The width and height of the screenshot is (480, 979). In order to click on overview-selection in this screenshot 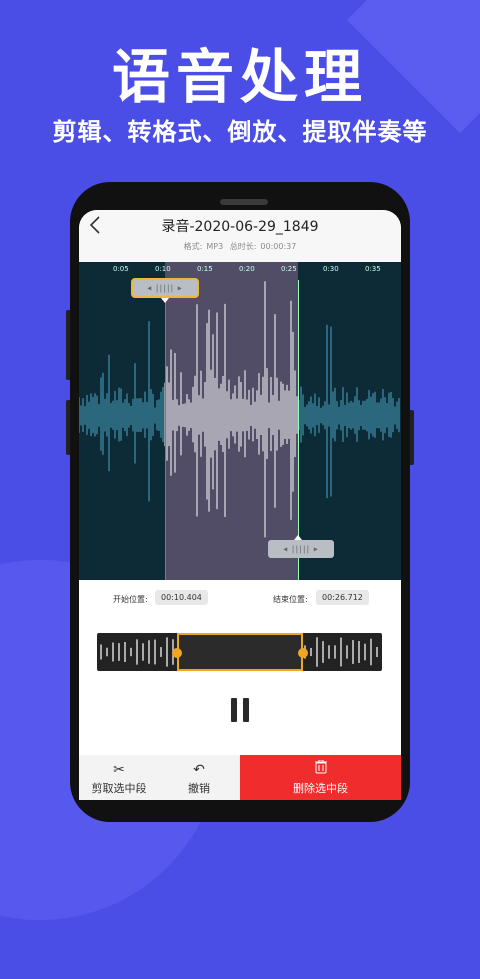, I will do `click(240, 652)`.